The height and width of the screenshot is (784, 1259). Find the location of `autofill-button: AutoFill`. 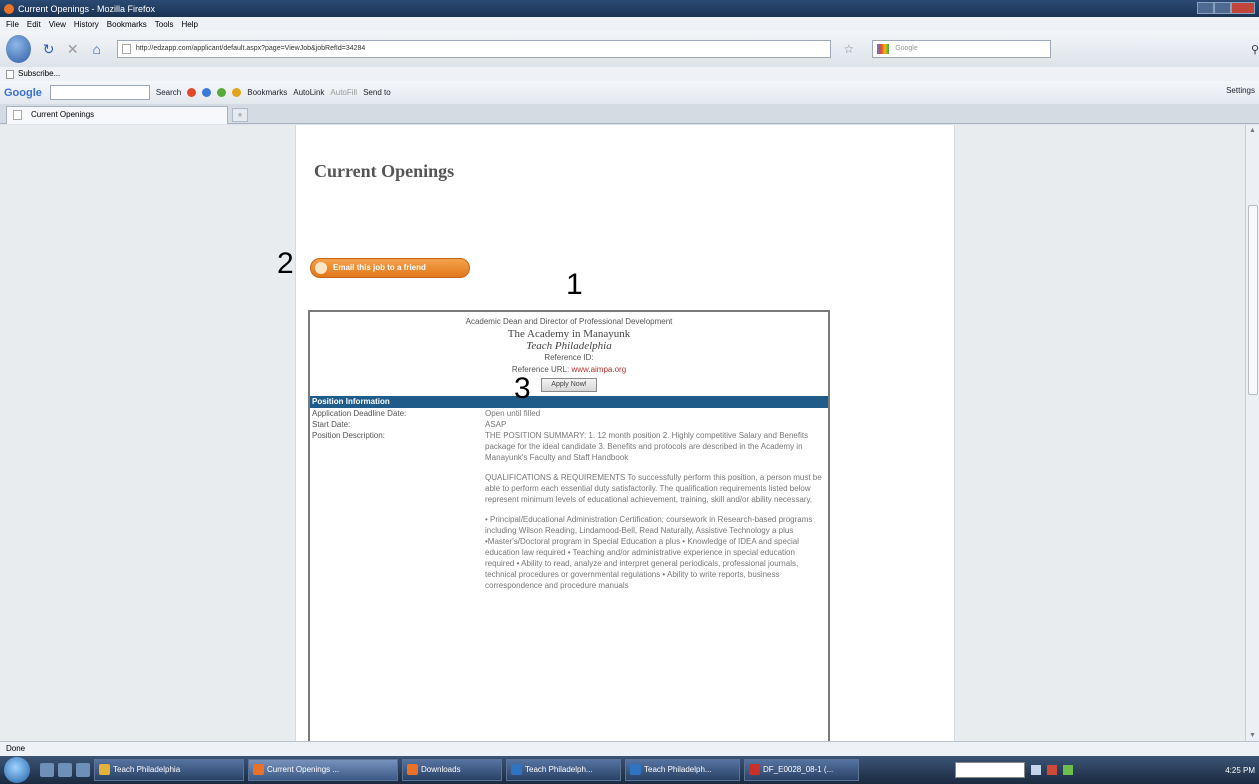

autofill-button: AutoFill is located at coordinates (343, 92).